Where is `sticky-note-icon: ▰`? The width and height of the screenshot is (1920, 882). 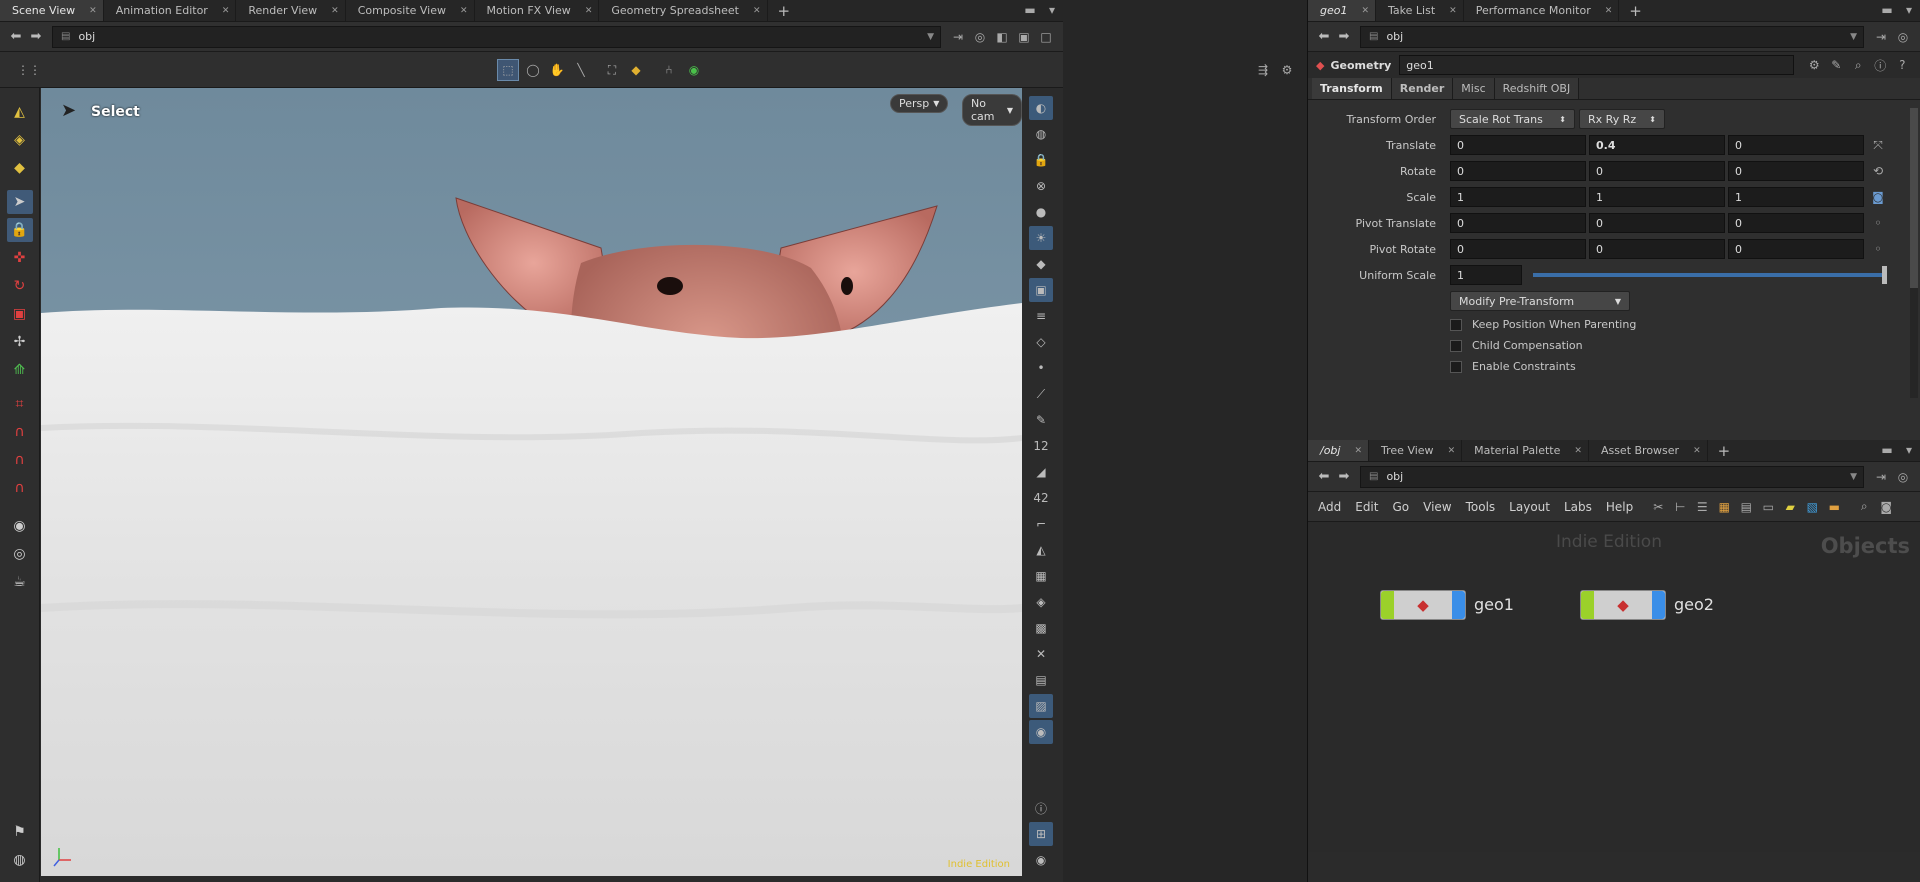
sticky-note-icon: ▰ is located at coordinates (1790, 507).